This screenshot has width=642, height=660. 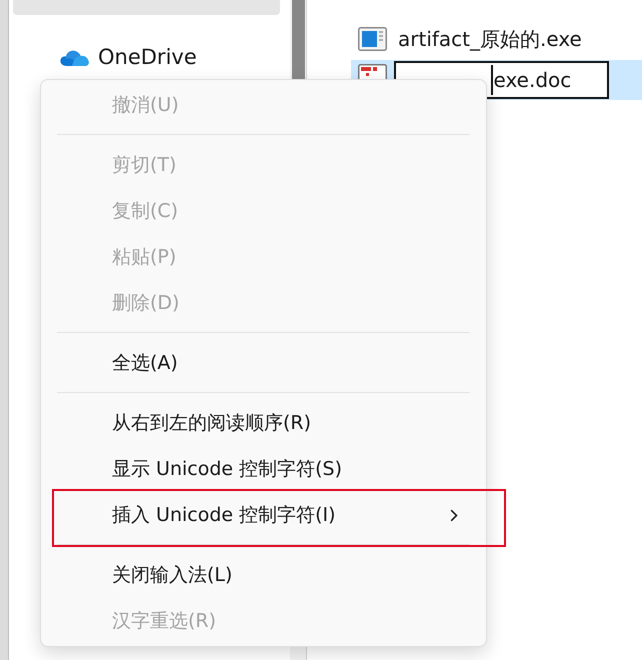 What do you see at coordinates (146, 57) in the screenshot?
I see `nav-item: OneDrive` at bounding box center [146, 57].